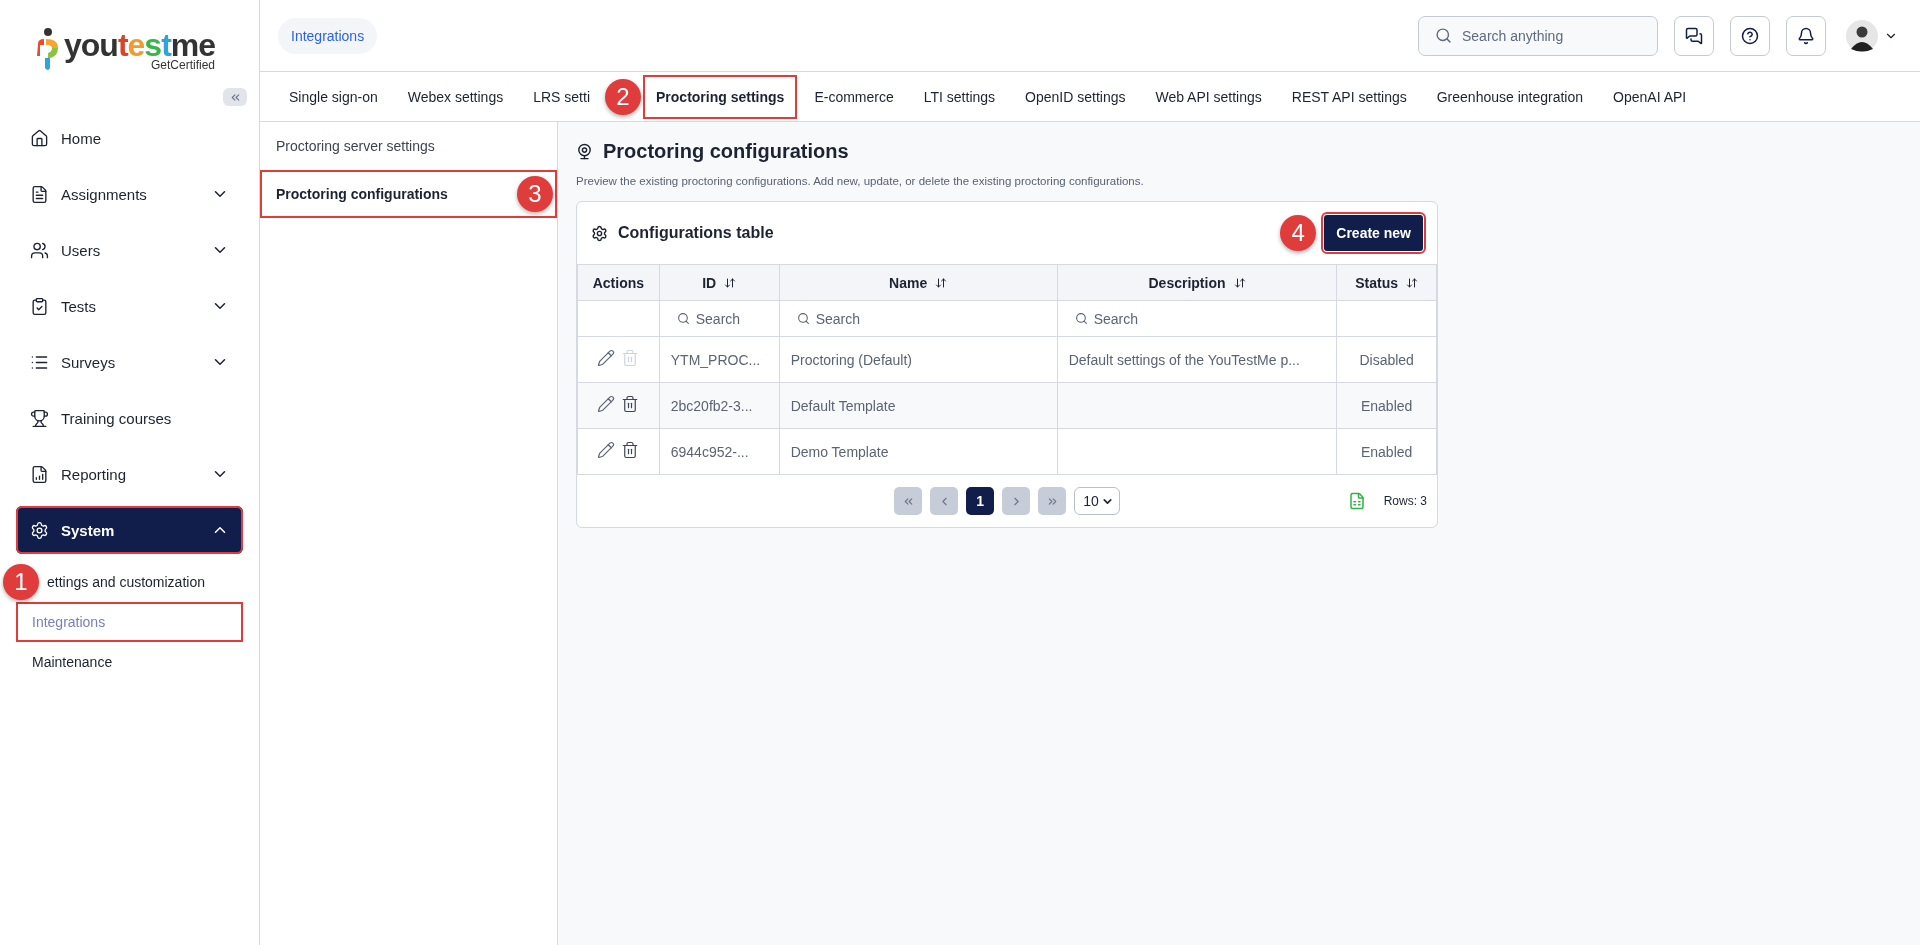  What do you see at coordinates (333, 96) in the screenshot?
I see `tab: Single sign-on` at bounding box center [333, 96].